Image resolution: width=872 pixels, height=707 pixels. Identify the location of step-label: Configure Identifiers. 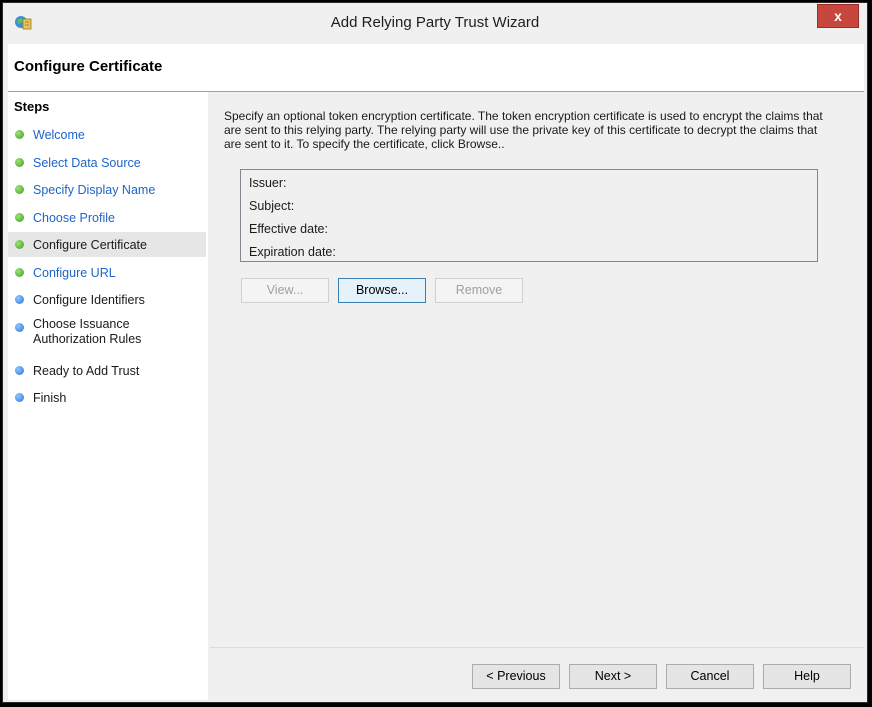
(89, 299).